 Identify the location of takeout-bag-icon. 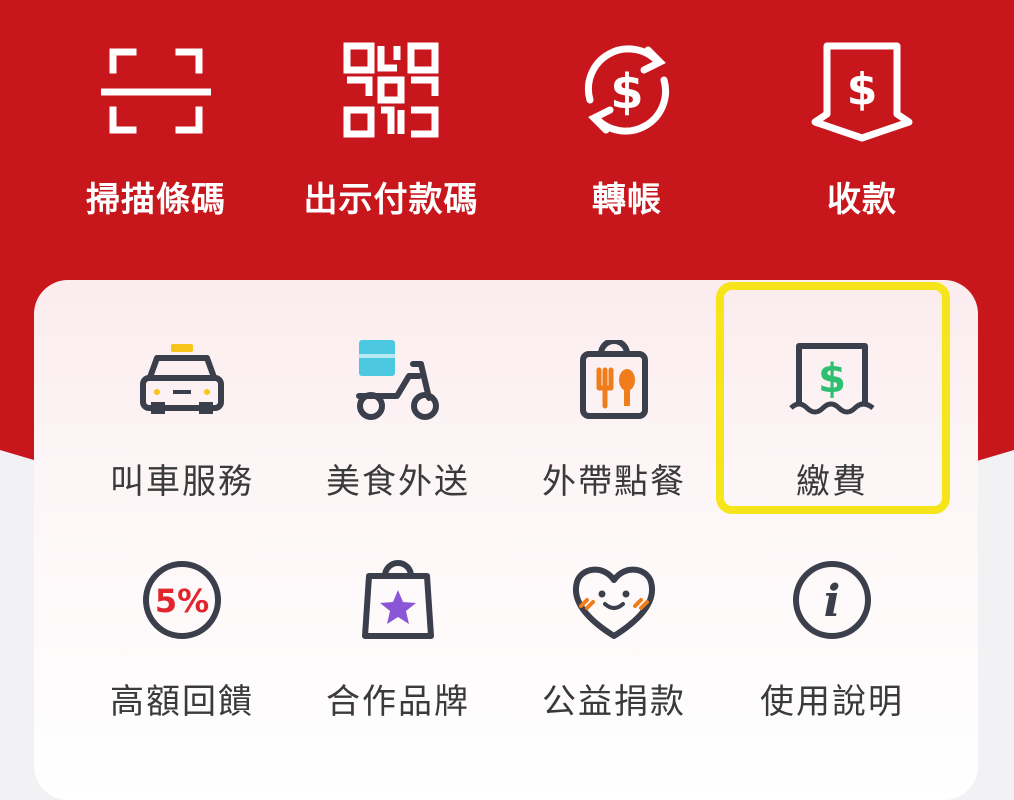
(614, 379).